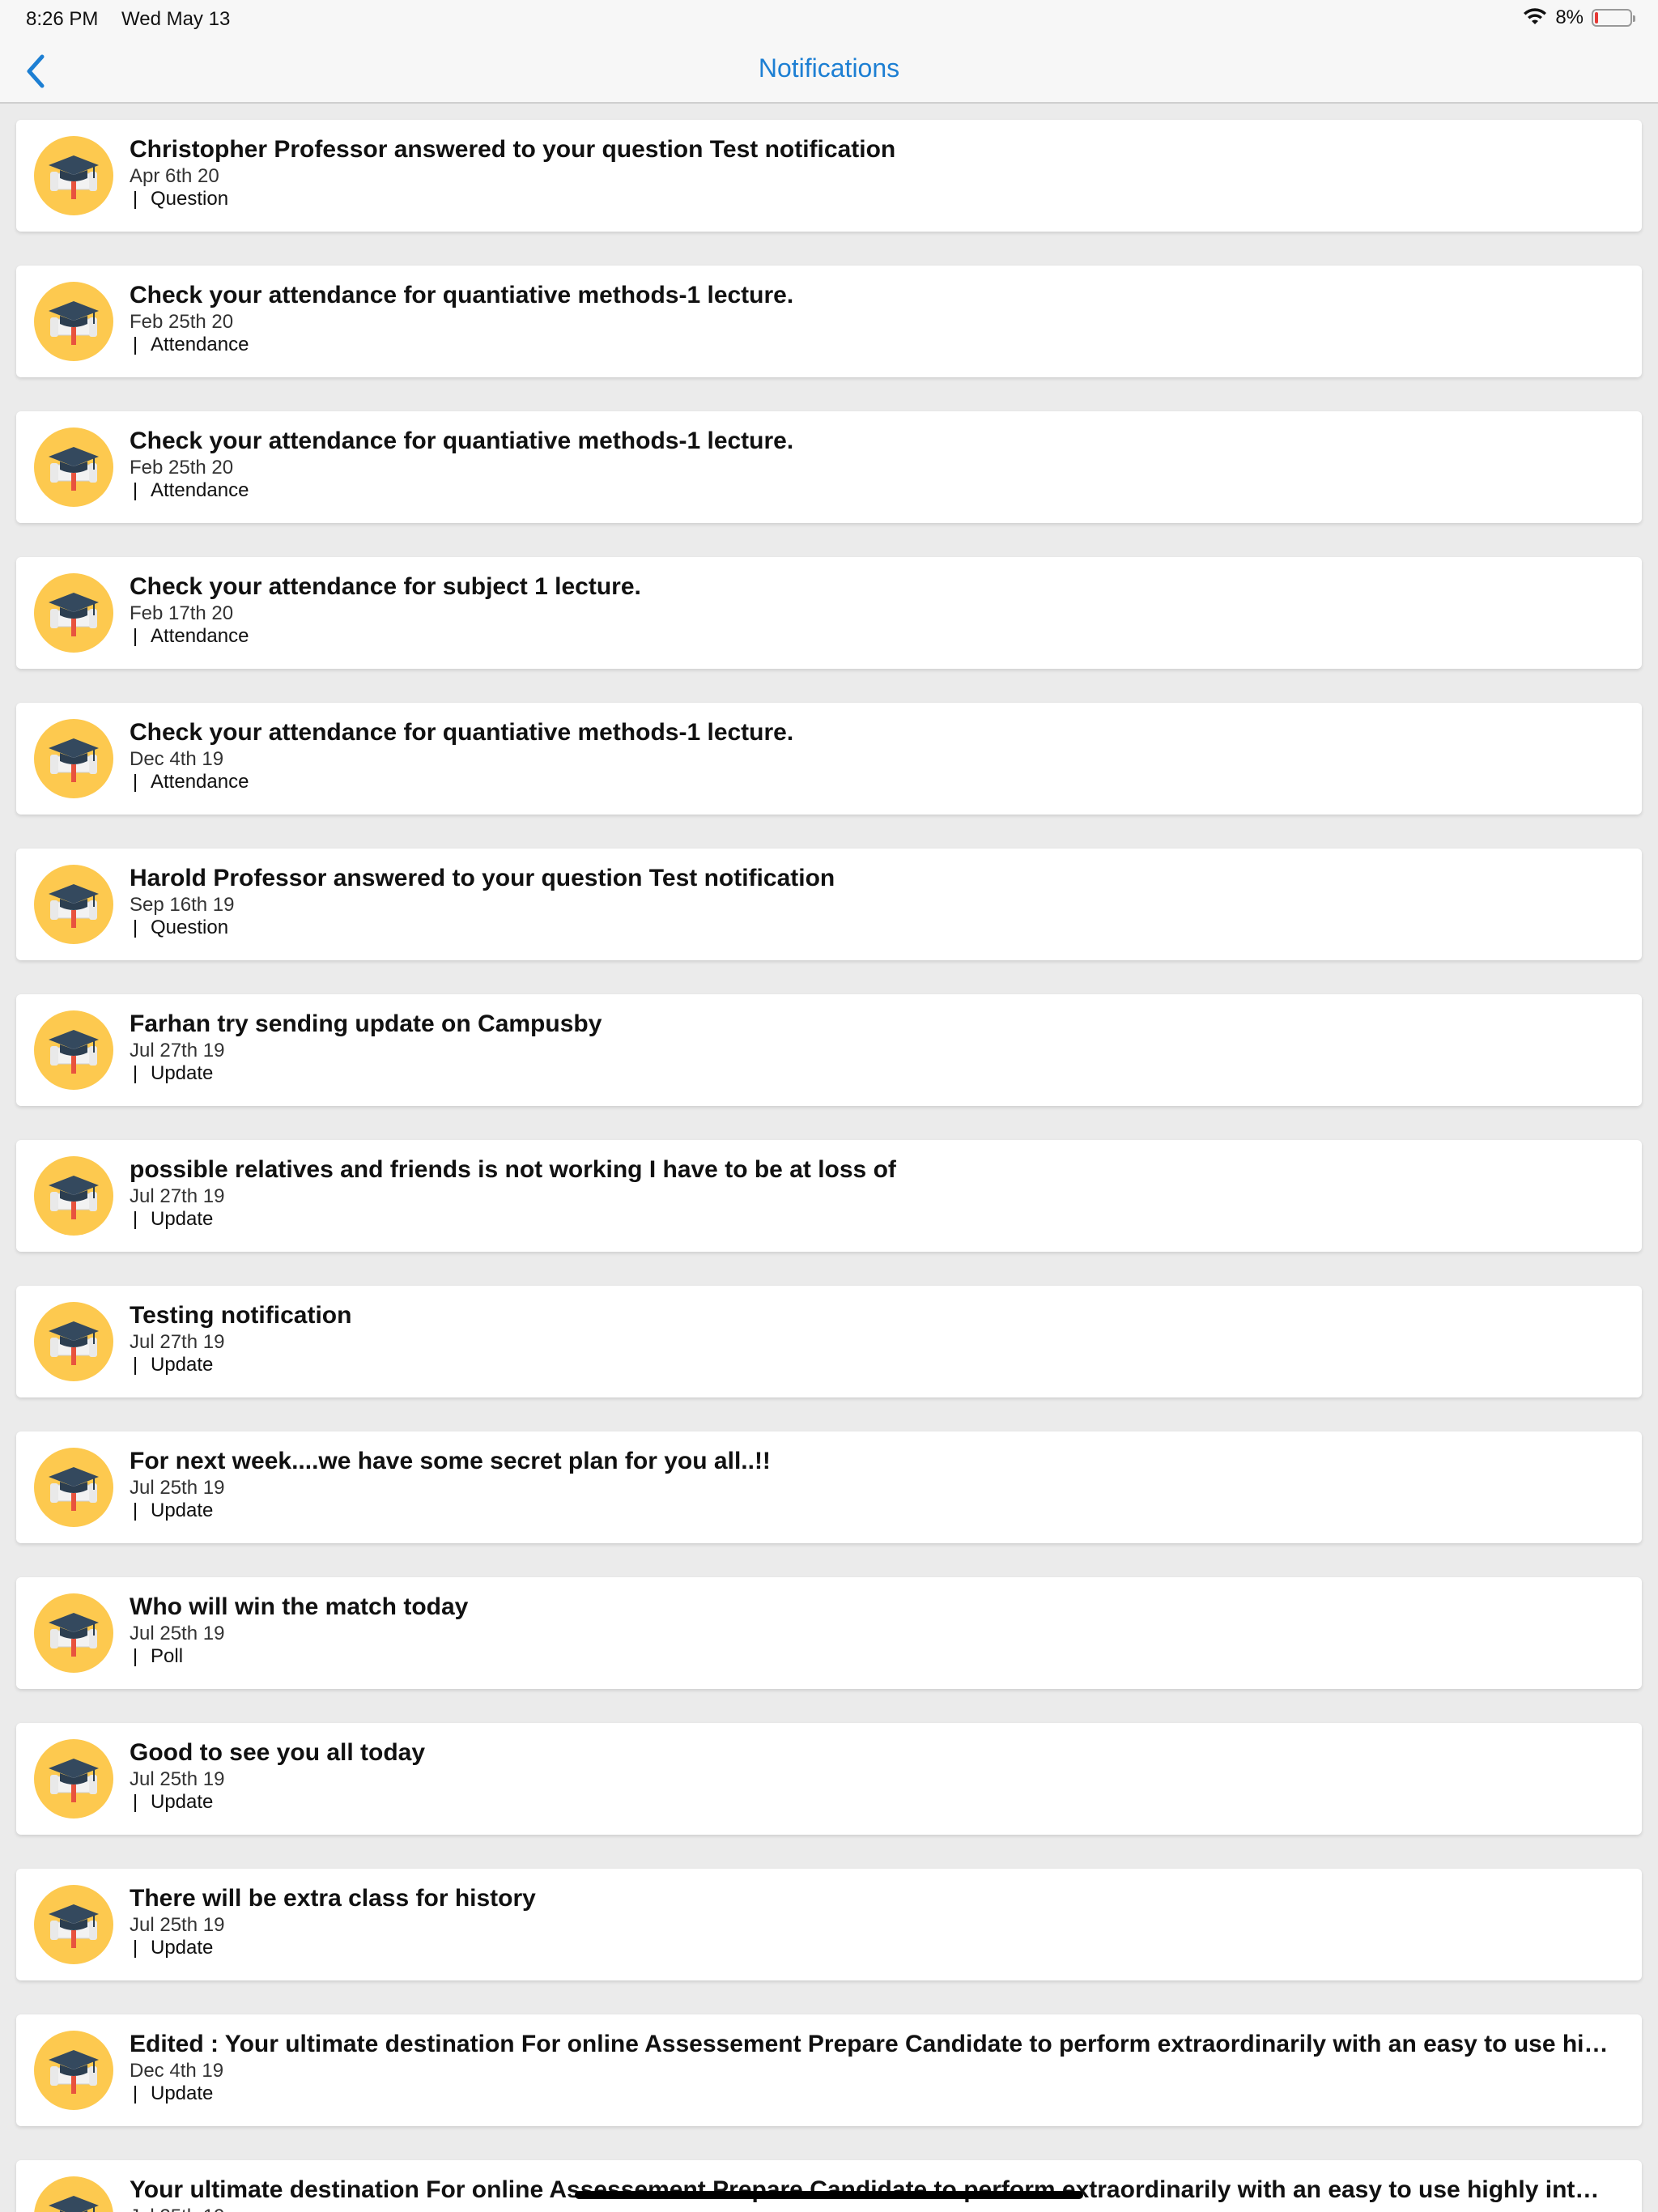 The image size is (1658, 2212). What do you see at coordinates (1569, 17) in the screenshot?
I see `battery-percent: 8%` at bounding box center [1569, 17].